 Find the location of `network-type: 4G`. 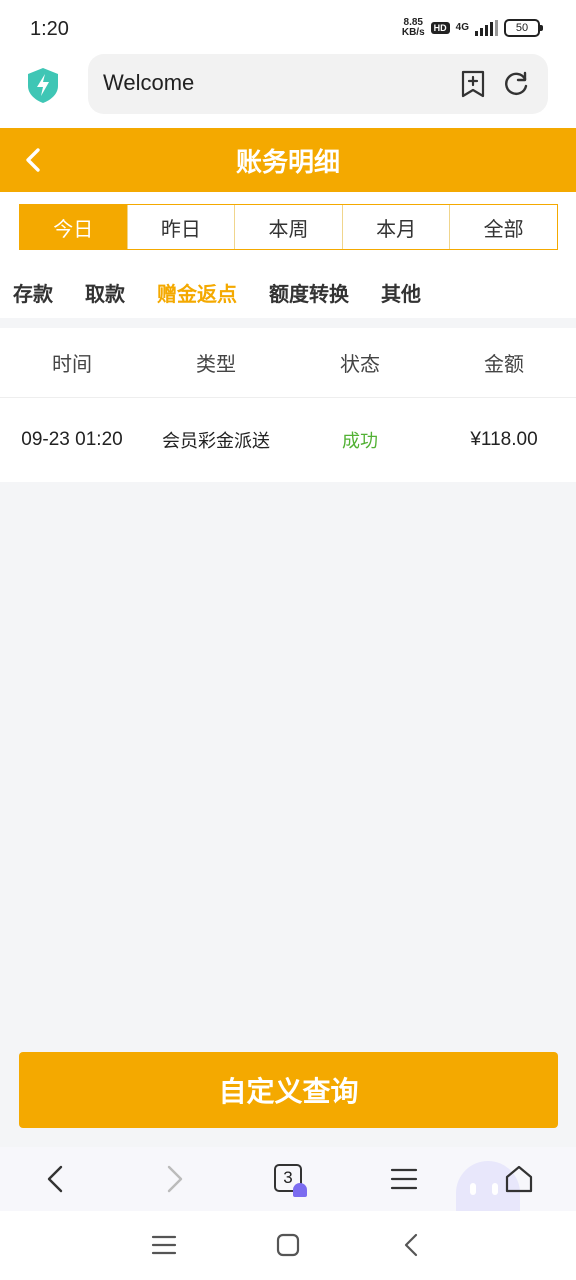

network-type: 4G is located at coordinates (462, 27).